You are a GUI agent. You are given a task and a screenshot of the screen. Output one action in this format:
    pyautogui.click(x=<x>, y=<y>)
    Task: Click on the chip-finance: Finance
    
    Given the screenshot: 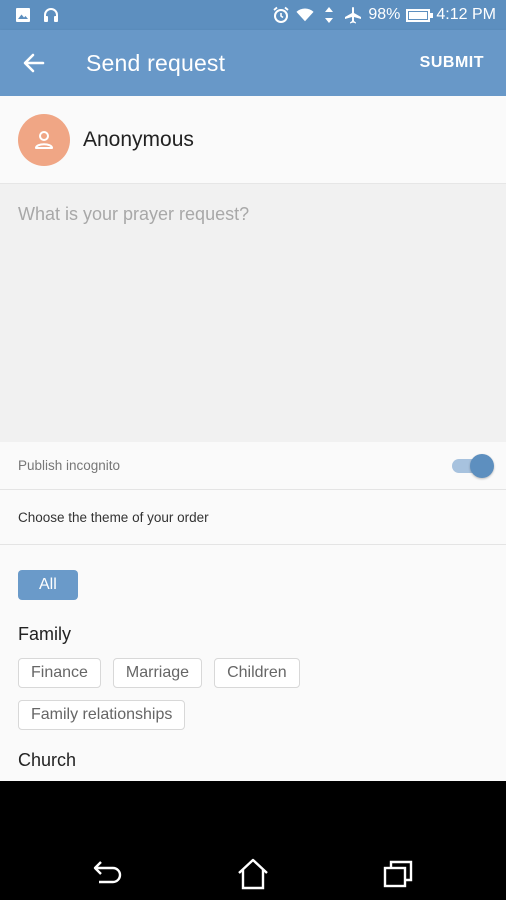 What is the action you would take?
    pyautogui.click(x=59, y=673)
    